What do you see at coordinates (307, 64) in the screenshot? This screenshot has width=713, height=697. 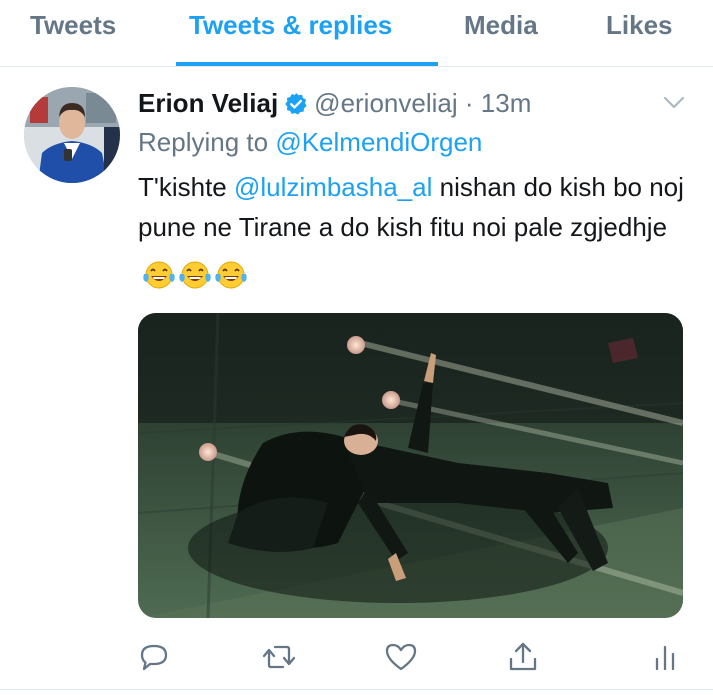 I see `active-tab-indicator` at bounding box center [307, 64].